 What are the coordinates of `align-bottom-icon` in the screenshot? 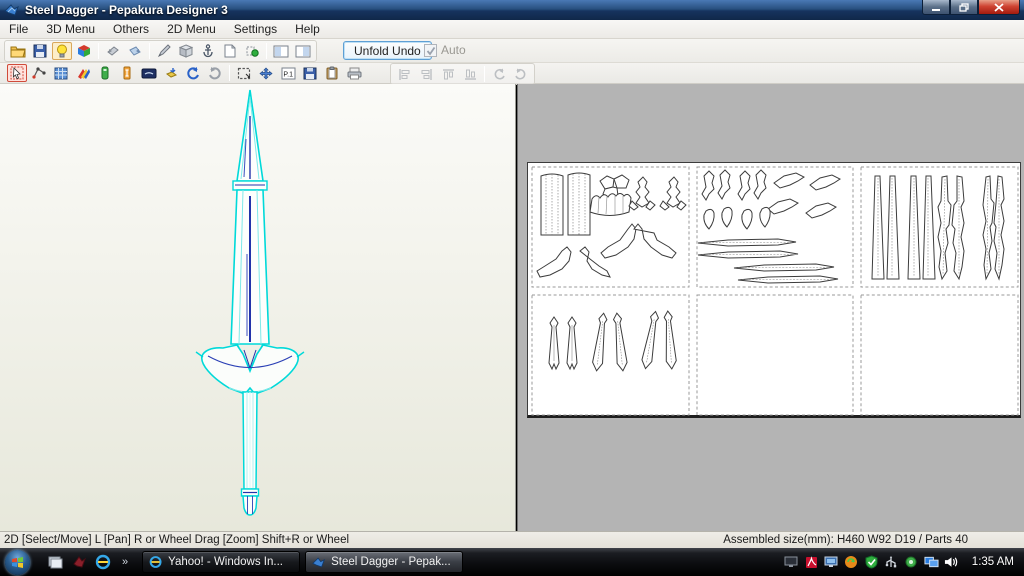 It's located at (470, 74).